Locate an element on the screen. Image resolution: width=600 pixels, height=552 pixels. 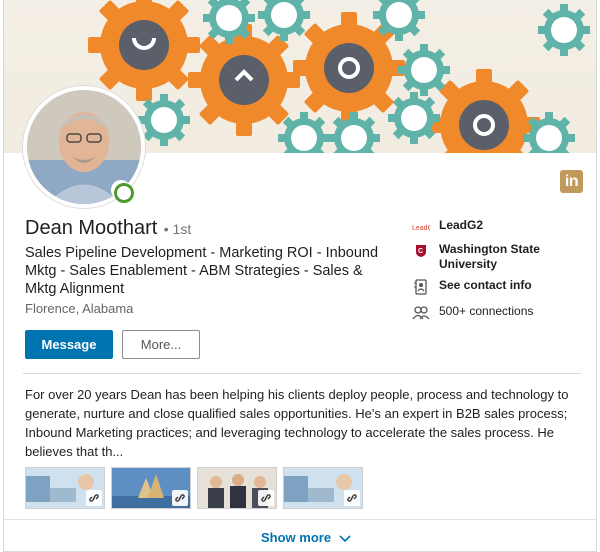
card-footer: Show more is located at coordinates (300, 535).